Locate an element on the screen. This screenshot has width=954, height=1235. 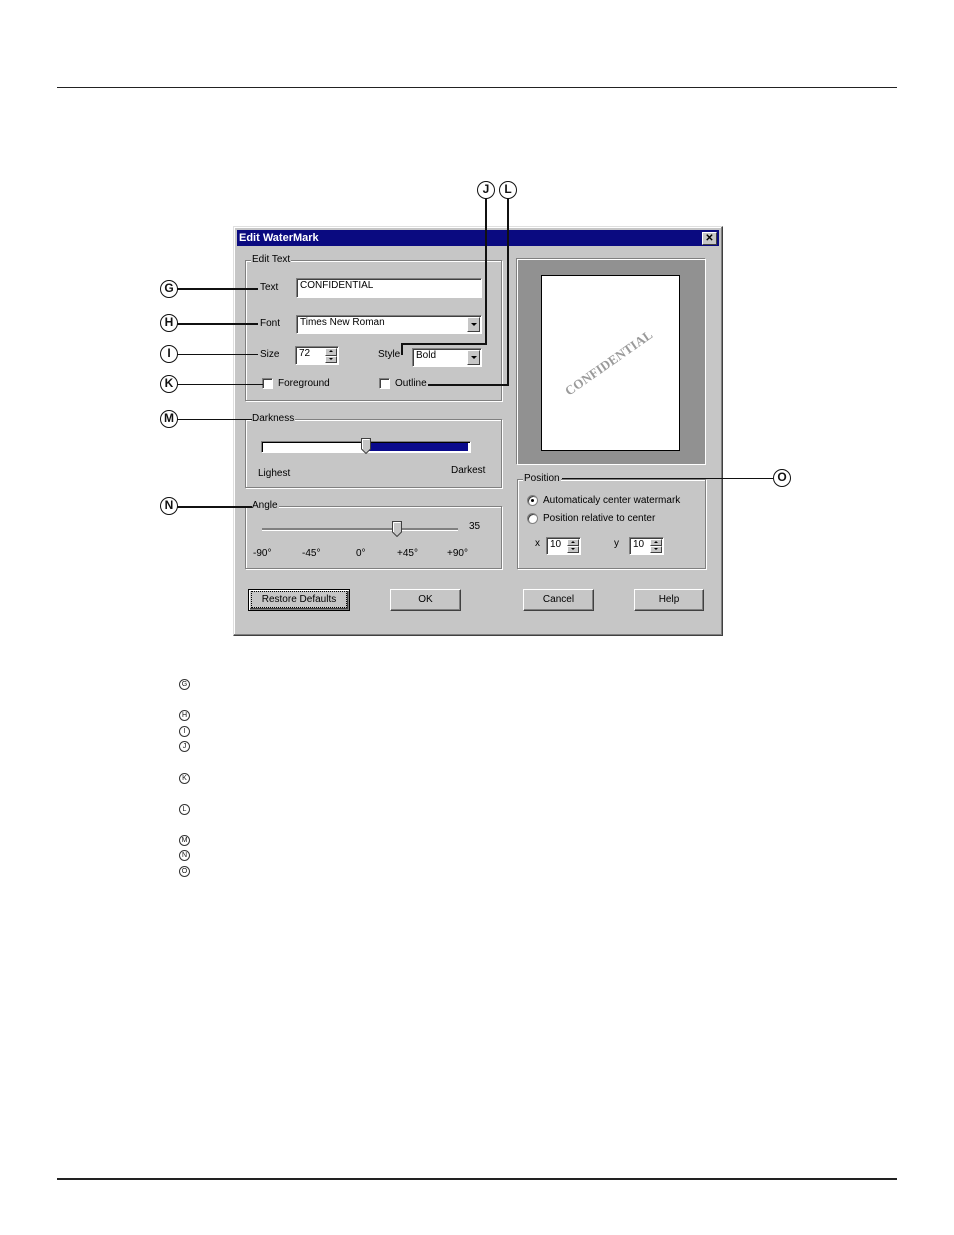
callout-i: I is located at coordinates (169, 354).